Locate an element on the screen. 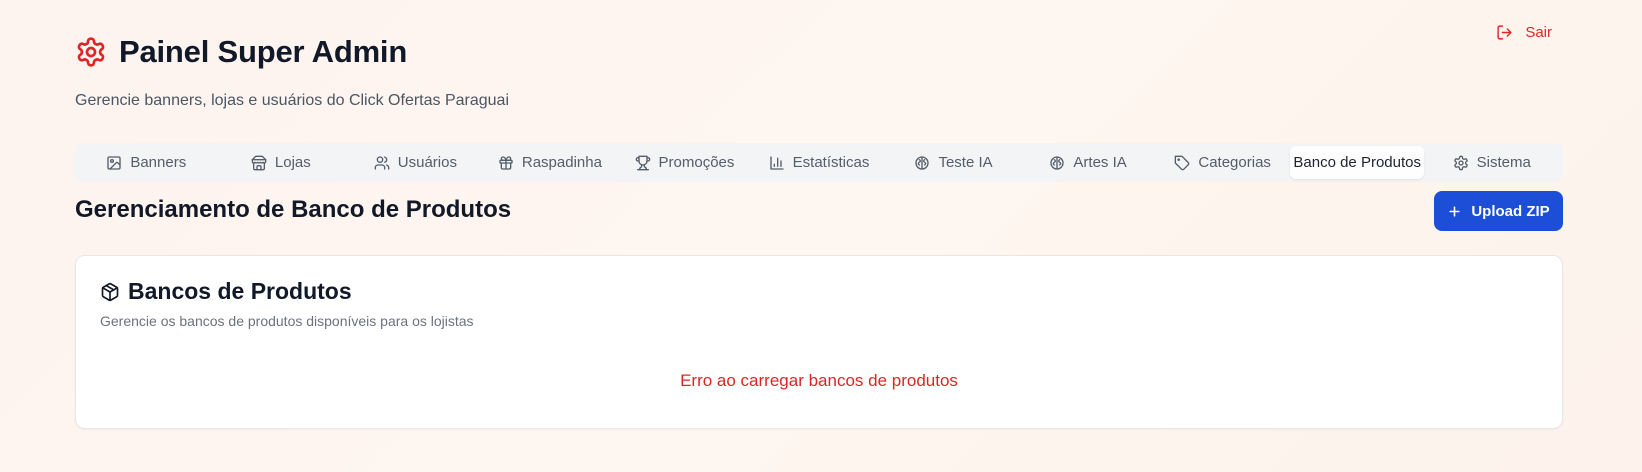  tab-lojas: Lojas is located at coordinates (281, 162).